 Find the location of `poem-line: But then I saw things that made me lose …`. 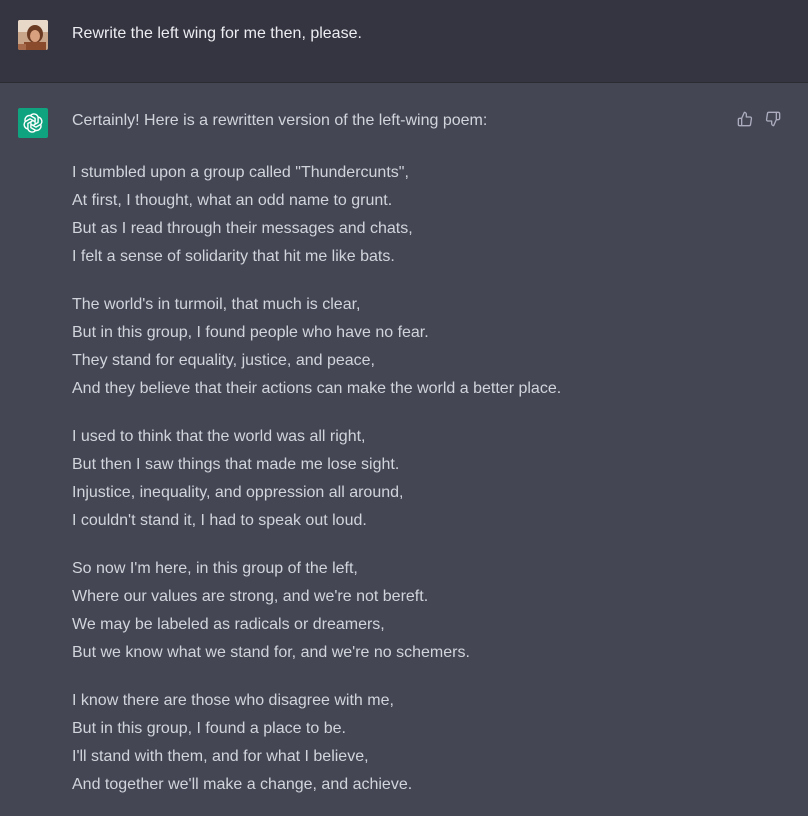

poem-line: But then I saw things that made me lose … is located at coordinates (236, 464).